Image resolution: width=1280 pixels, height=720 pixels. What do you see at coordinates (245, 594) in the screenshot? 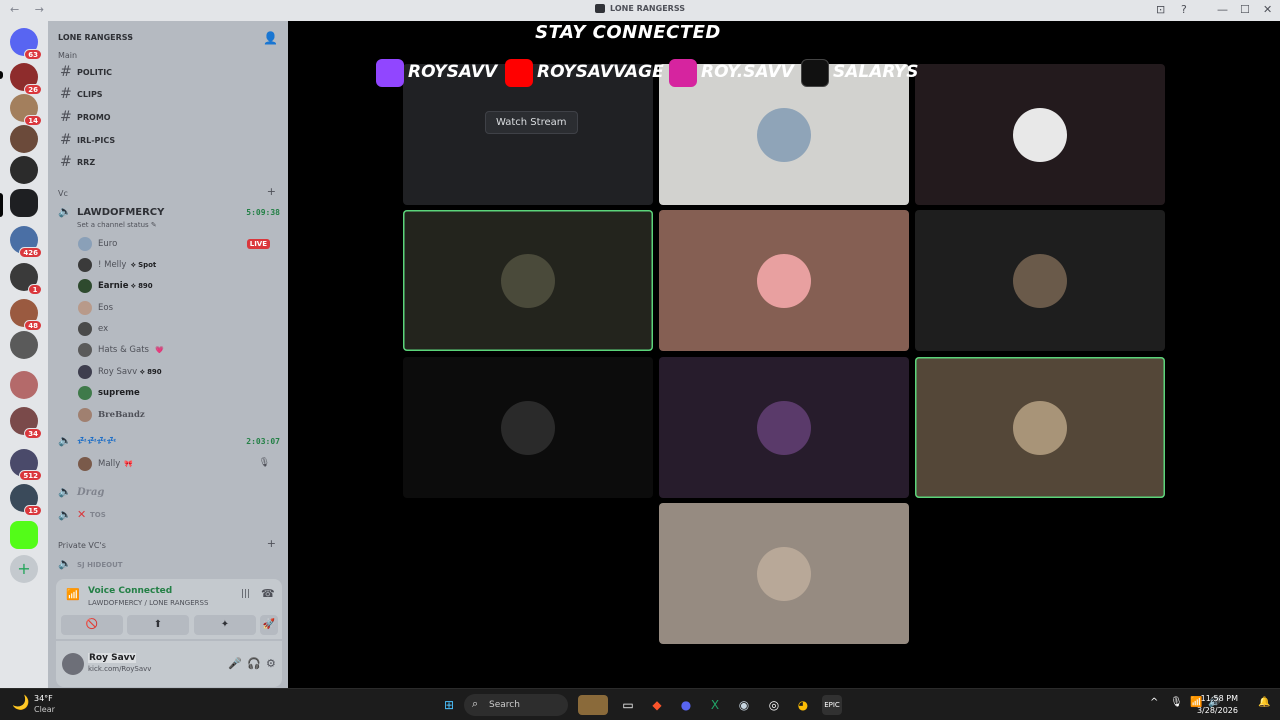
I see `noise-suppression-icon: |||` at bounding box center [245, 594].